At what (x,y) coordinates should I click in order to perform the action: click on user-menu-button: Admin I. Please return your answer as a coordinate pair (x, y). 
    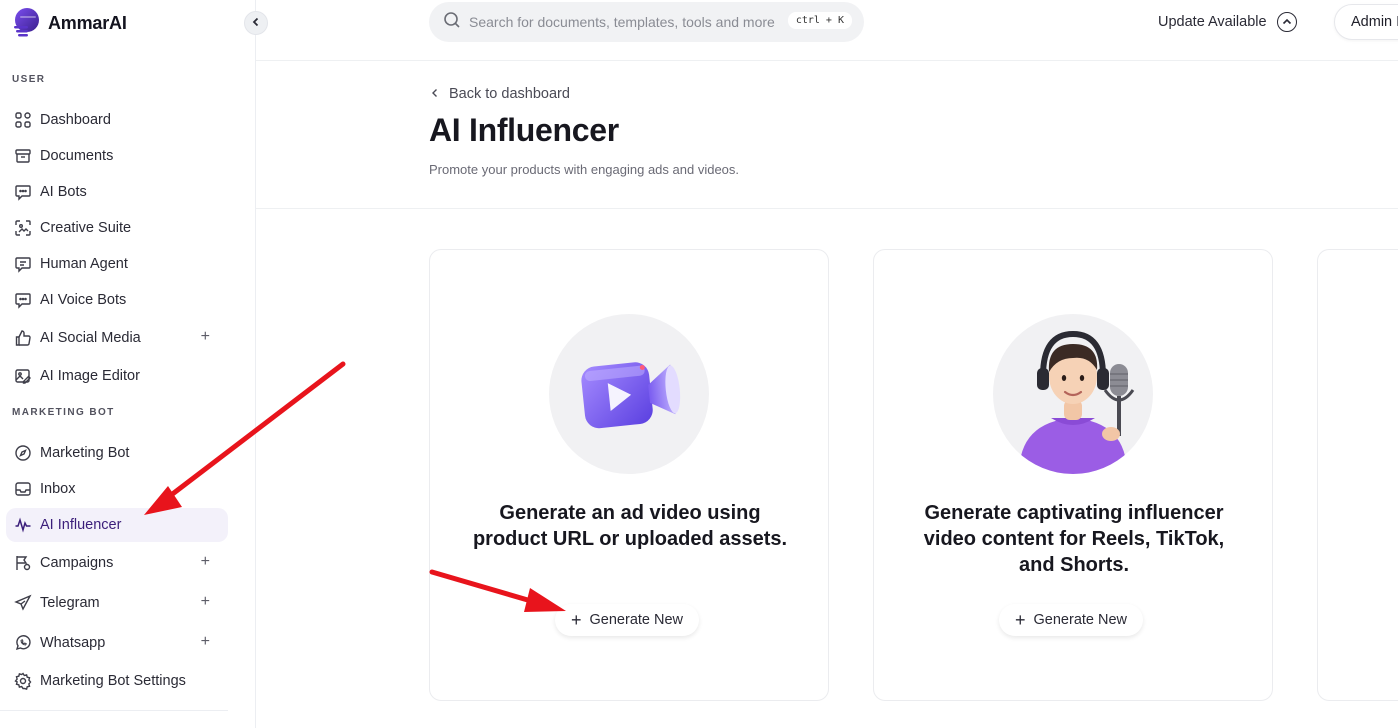
    Looking at the image, I should click on (1366, 22).